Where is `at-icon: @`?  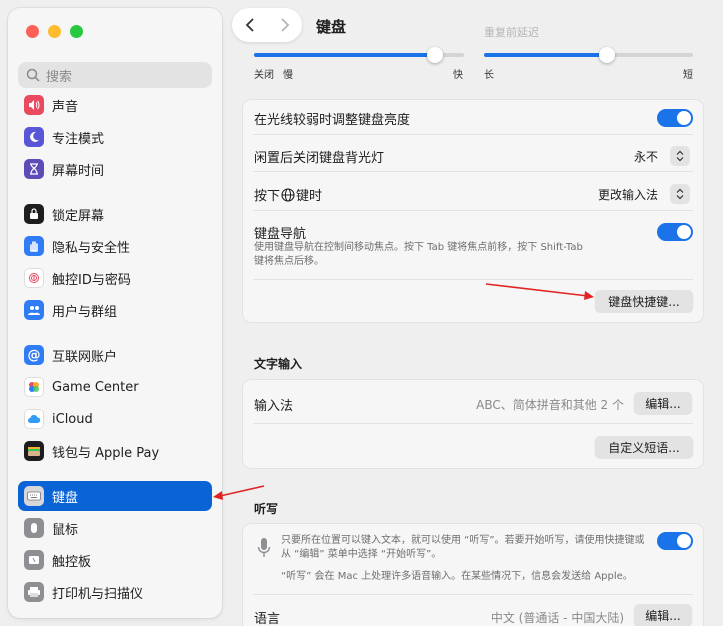 at-icon: @ is located at coordinates (34, 355).